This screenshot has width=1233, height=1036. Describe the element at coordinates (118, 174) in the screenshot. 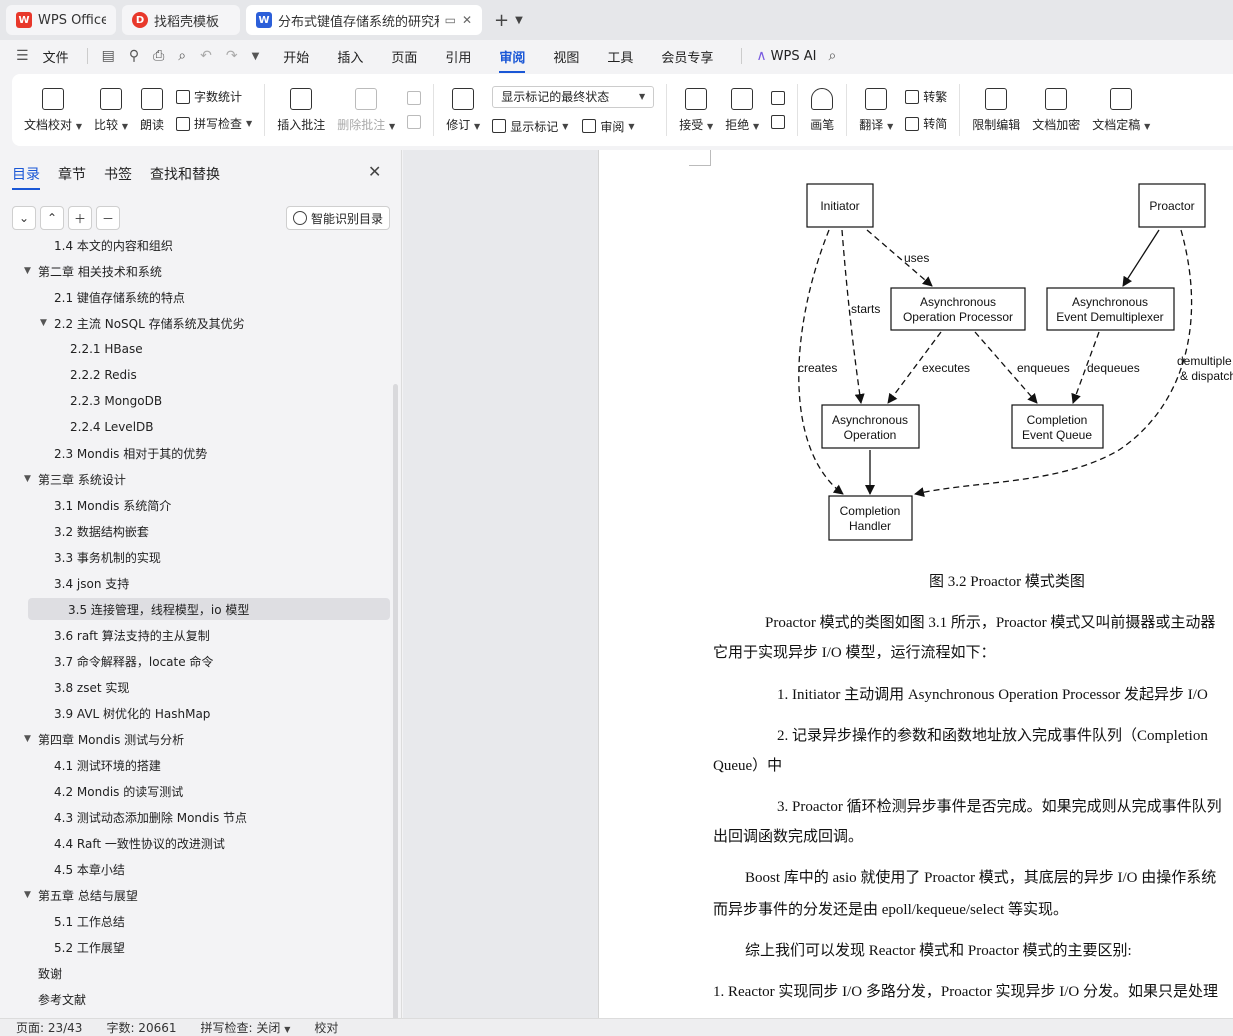

I see `tab-bookmarks: 书签` at that location.